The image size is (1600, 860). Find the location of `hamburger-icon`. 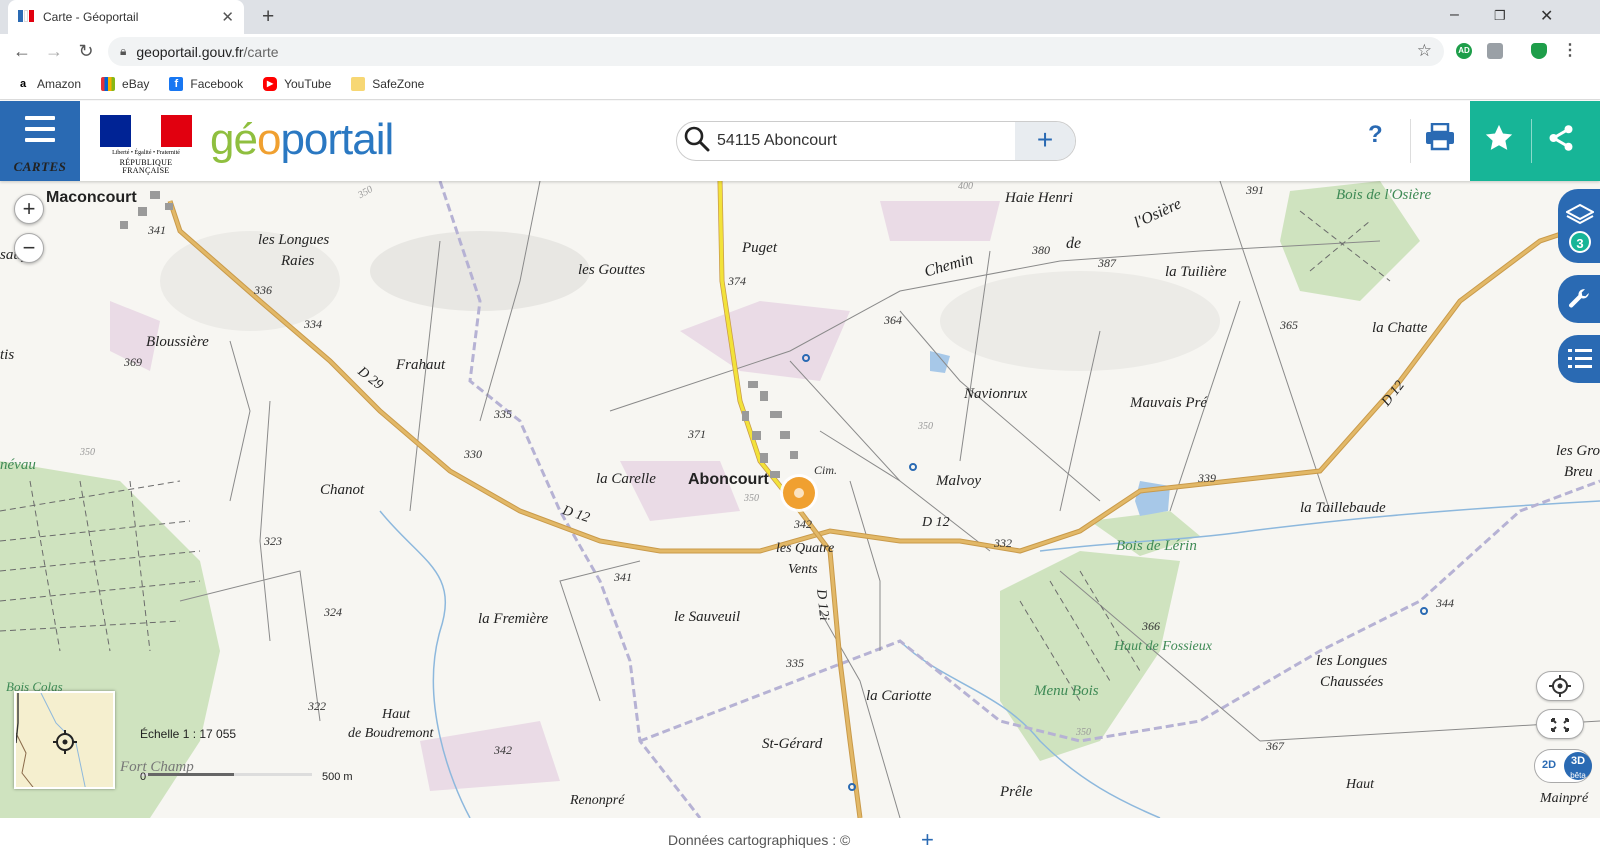

hamburger-icon is located at coordinates (40, 132).